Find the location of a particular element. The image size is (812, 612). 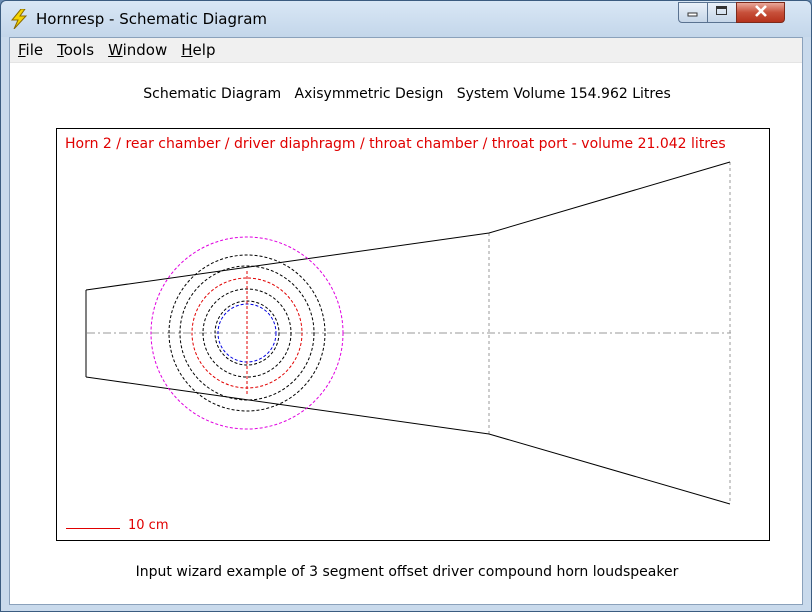

menu-file-mnemonic: F is located at coordinates (22, 50).